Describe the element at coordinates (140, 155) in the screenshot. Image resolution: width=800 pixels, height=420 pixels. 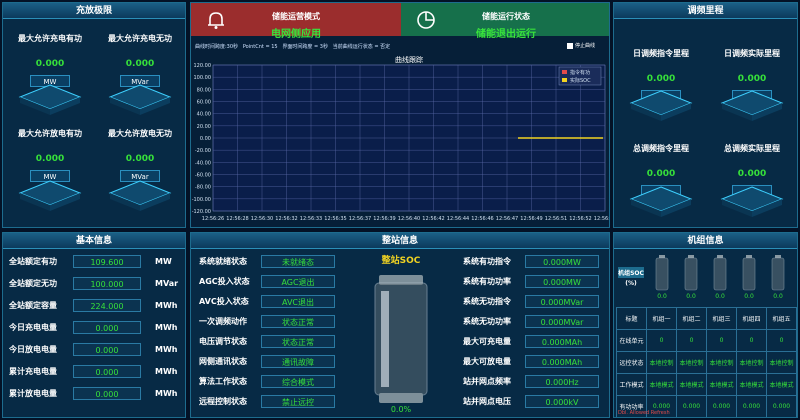
I see `limit-discharge-reactive: 最大允许放电无功 0.000 MVar` at that location.